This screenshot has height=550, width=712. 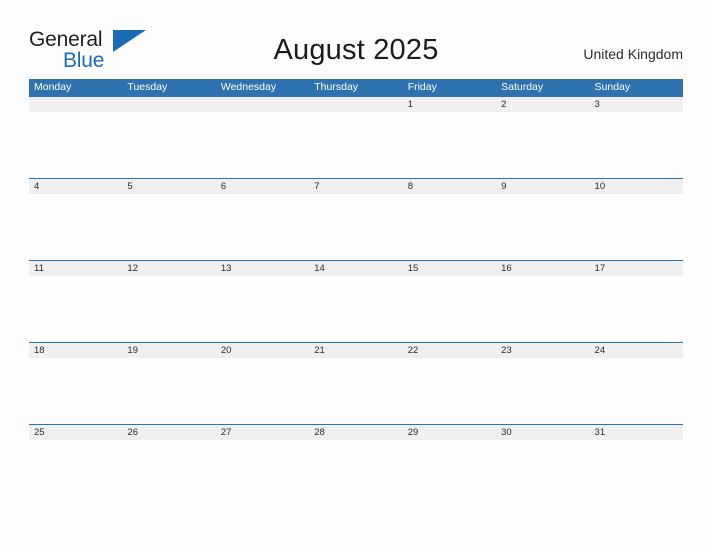 I want to click on date-cell: 5, so click(x=168, y=186).